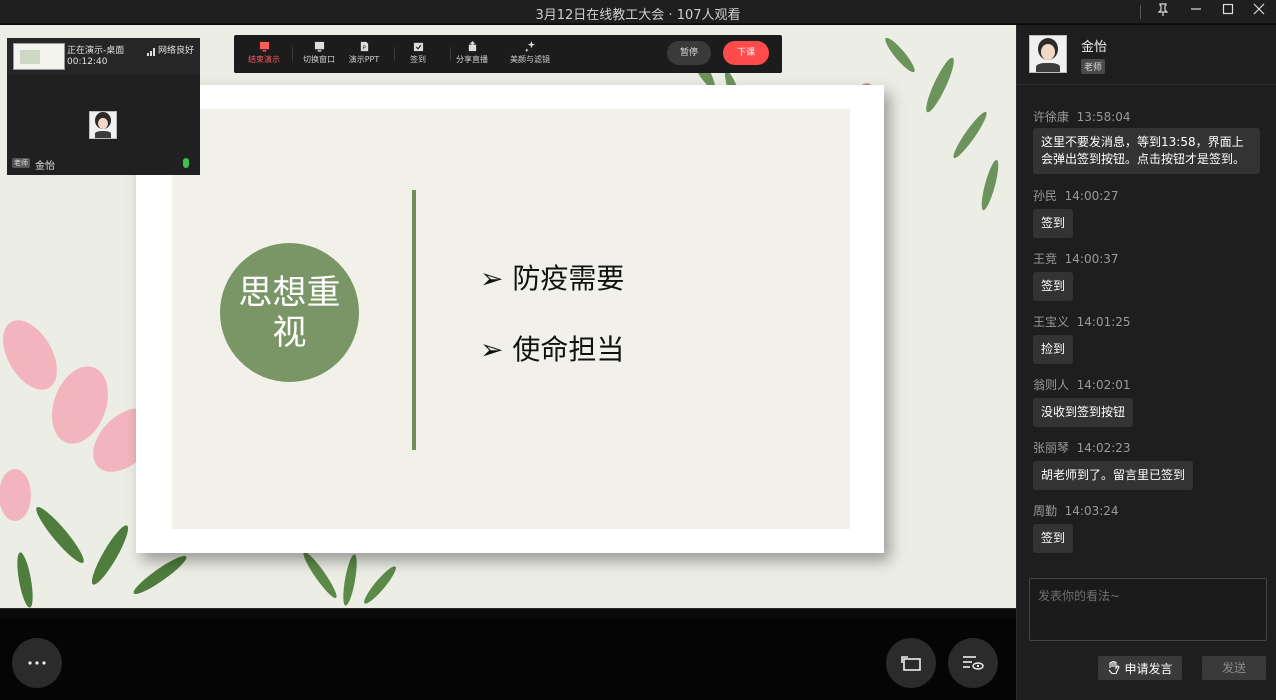 Image resolution: width=1276 pixels, height=700 pixels. I want to click on chat-input: 发表你的看法~, so click(1148, 609).